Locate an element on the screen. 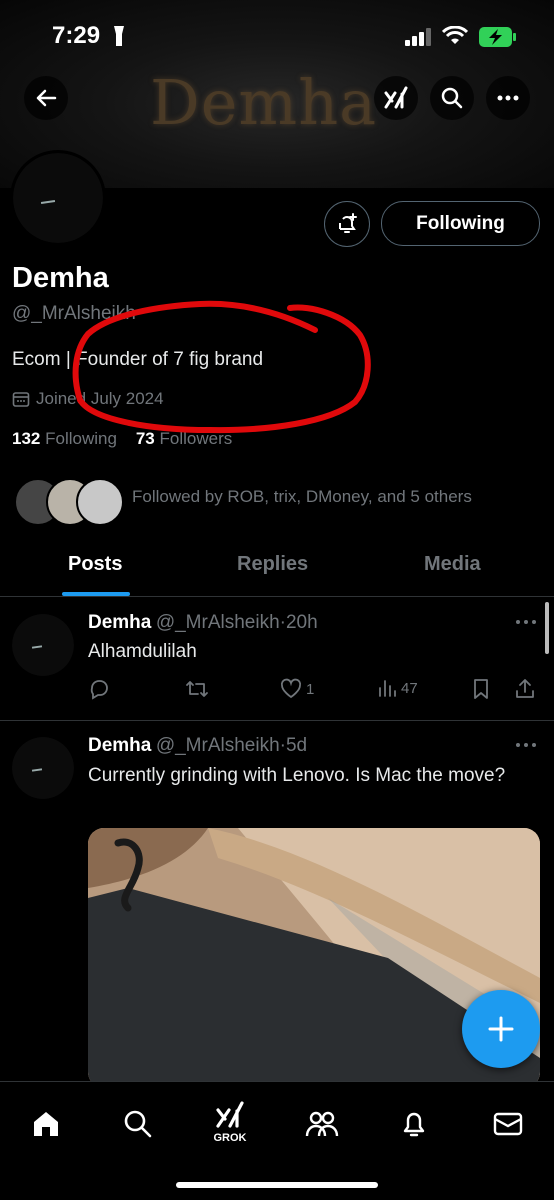  share-button is located at coordinates (525, 689).